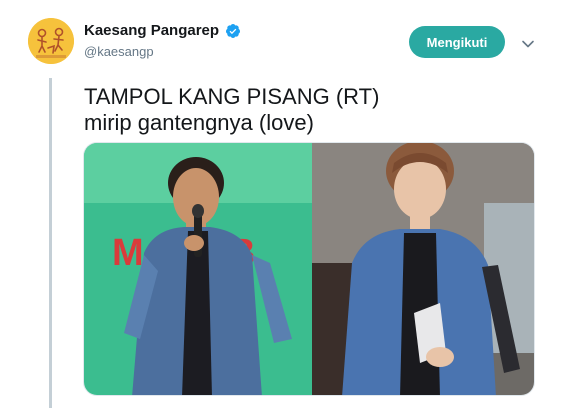 This screenshot has width=568, height=408. Describe the element at coordinates (232, 96) in the screenshot. I see `tweet-text-line: TAMPOL KANG PISANG (RT)` at that location.